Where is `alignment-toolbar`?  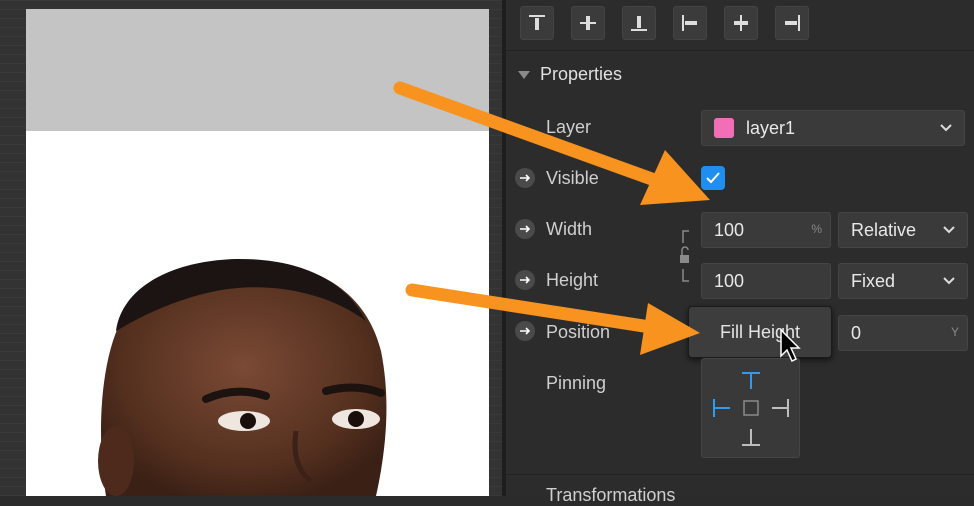 alignment-toolbar is located at coordinates (740, 25).